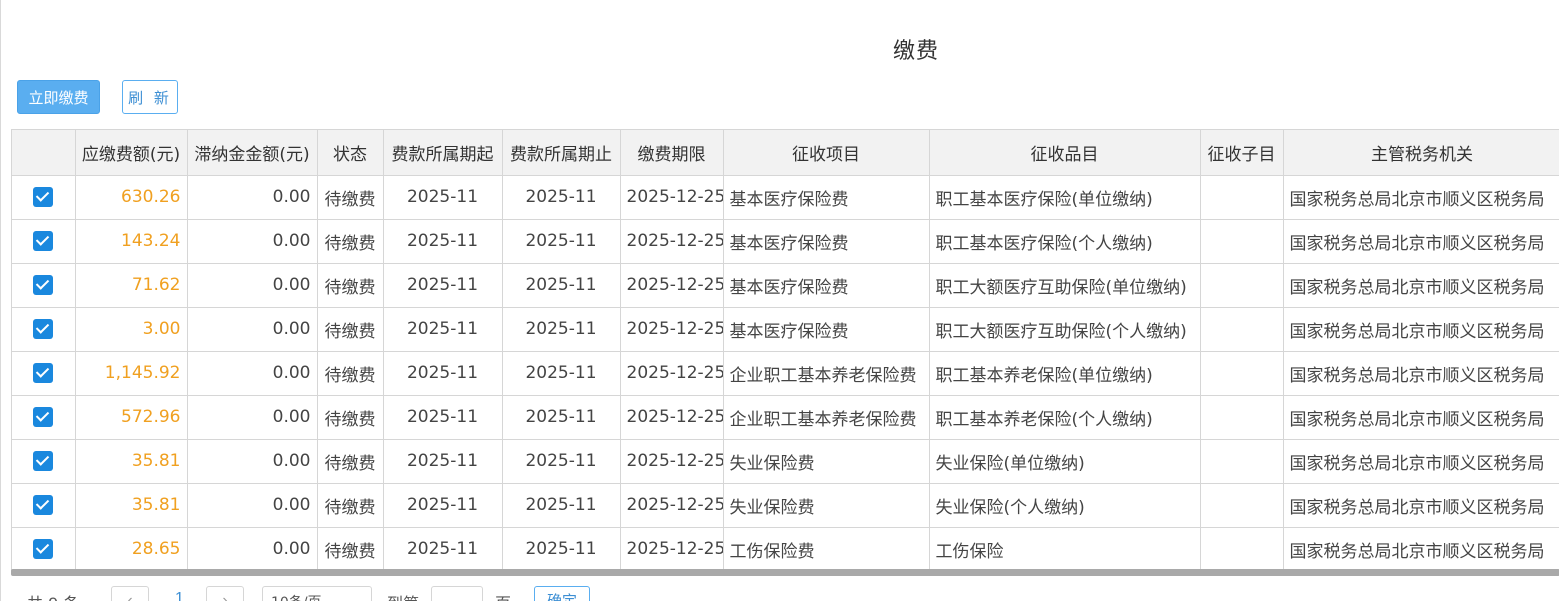  Describe the element at coordinates (1065, 153) in the screenshot. I see `column-header-category: 征收品目` at that location.